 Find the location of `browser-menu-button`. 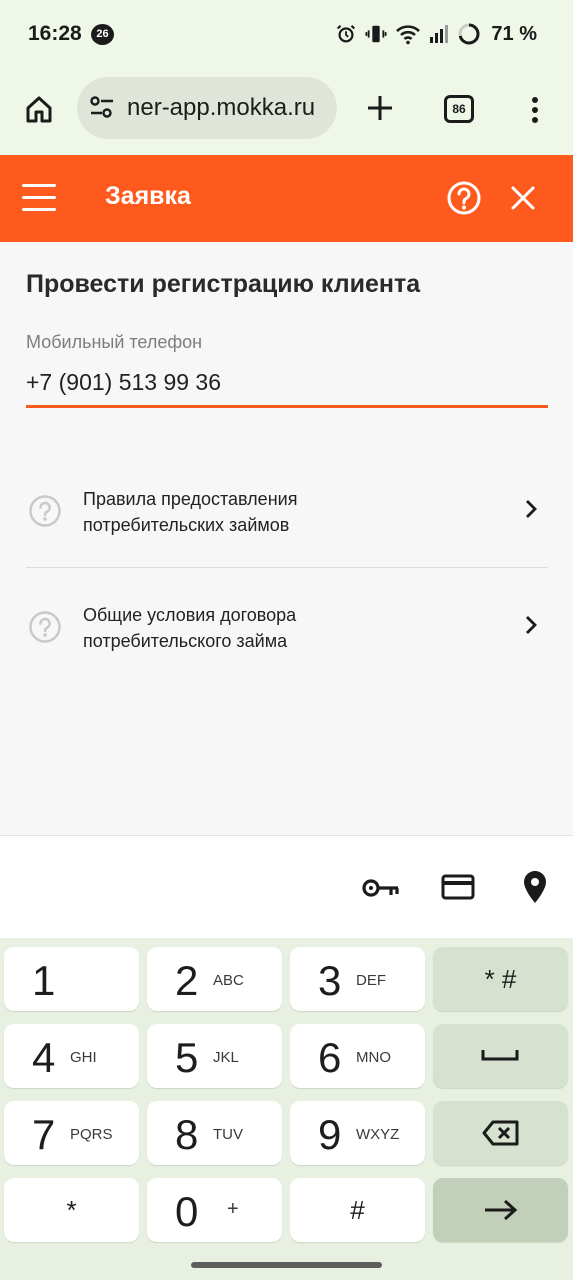

browser-menu-button is located at coordinates (535, 110).